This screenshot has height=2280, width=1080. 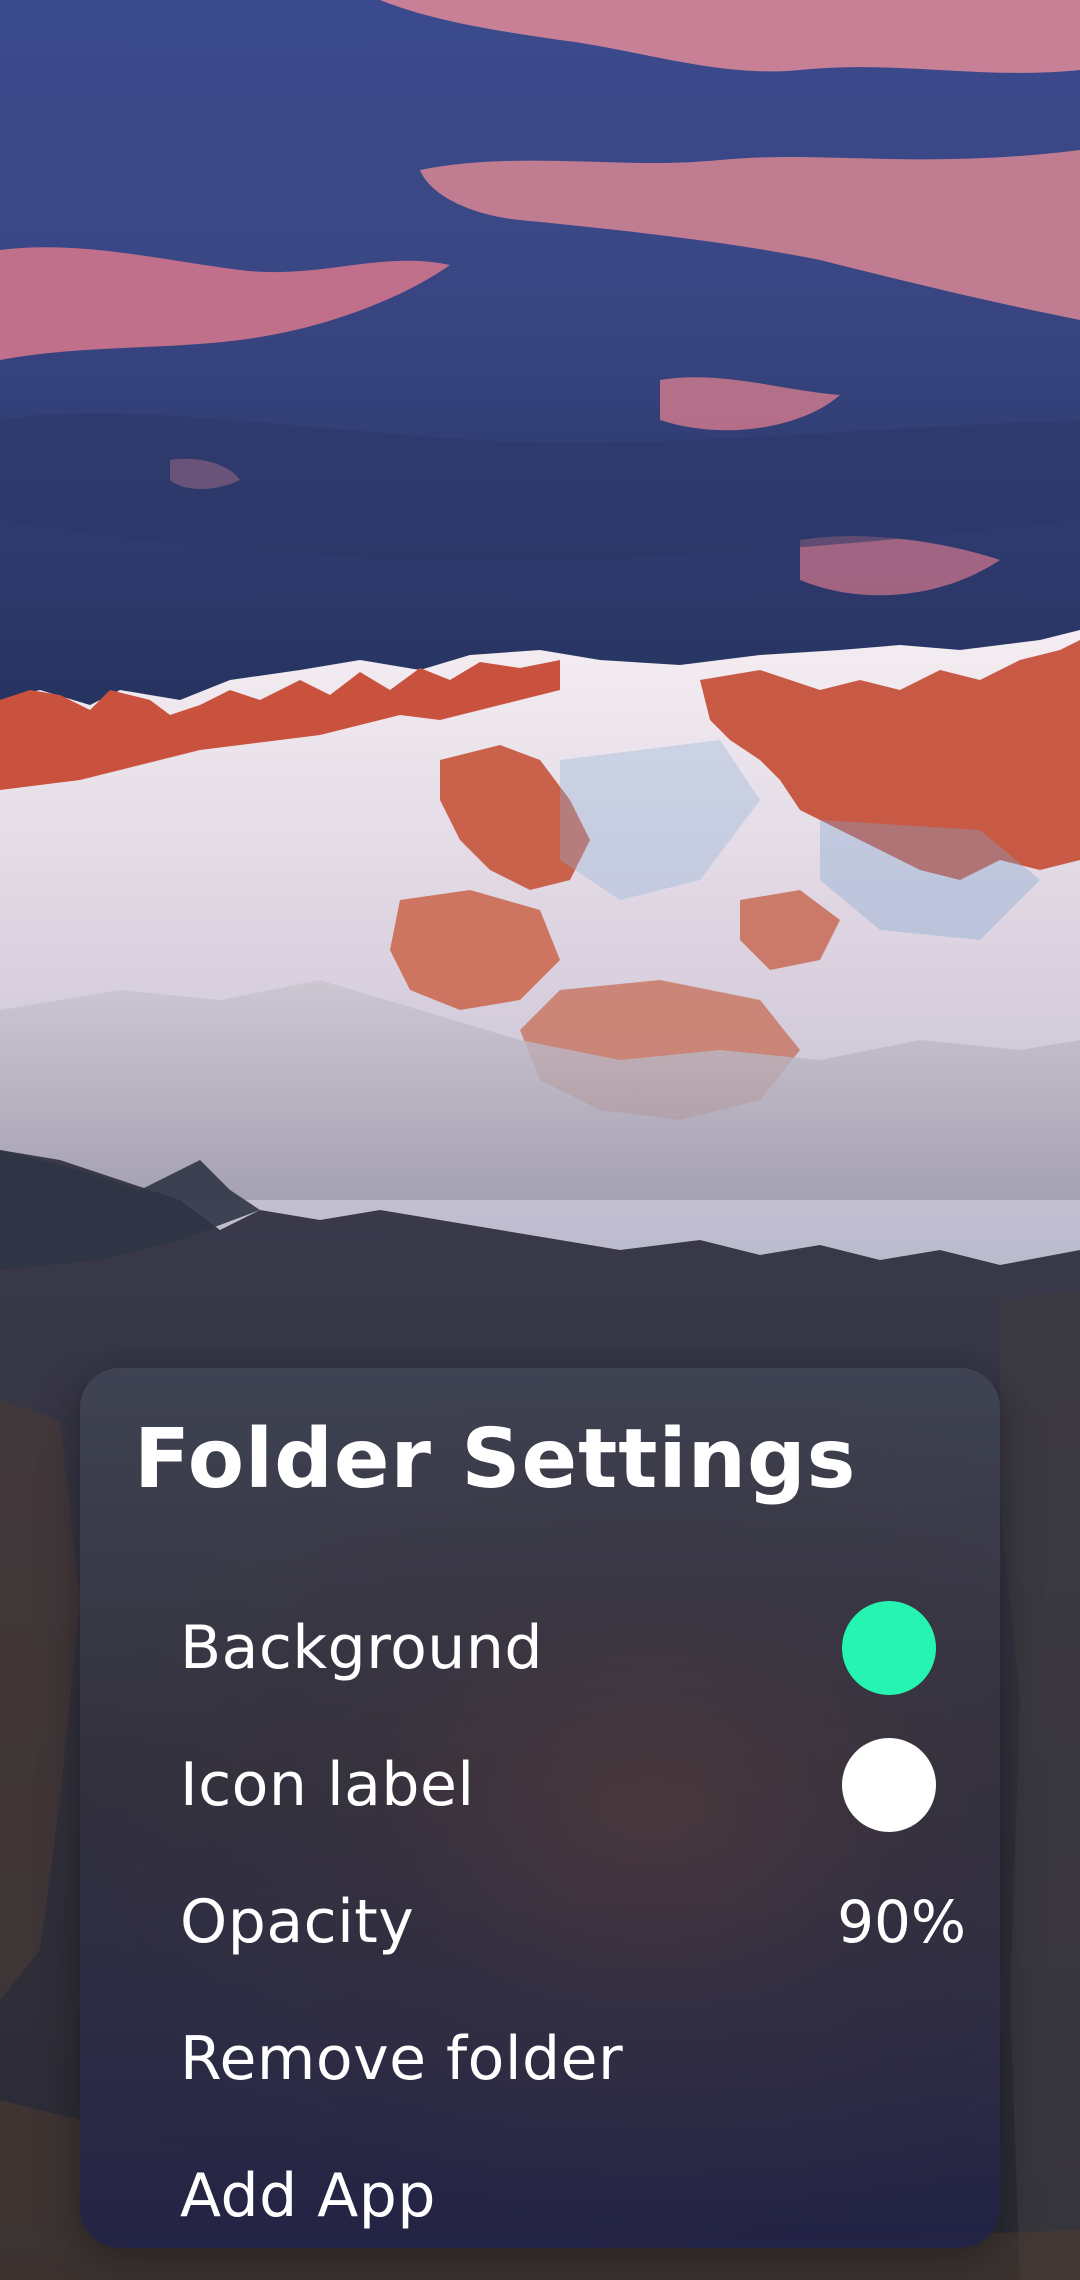 I want to click on background-row: Background, so click(x=540, y=1648).